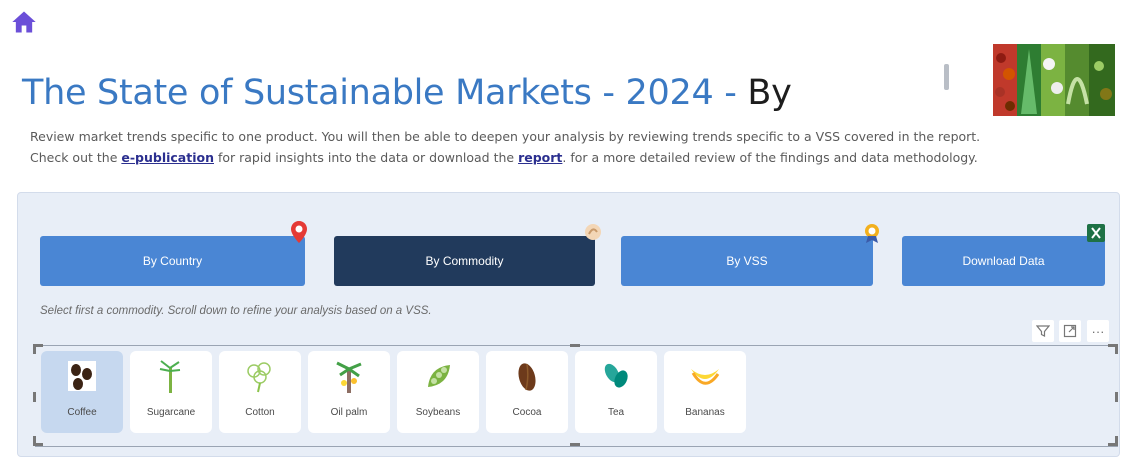  I want to click on more-options-button: ···, so click(1098, 331).